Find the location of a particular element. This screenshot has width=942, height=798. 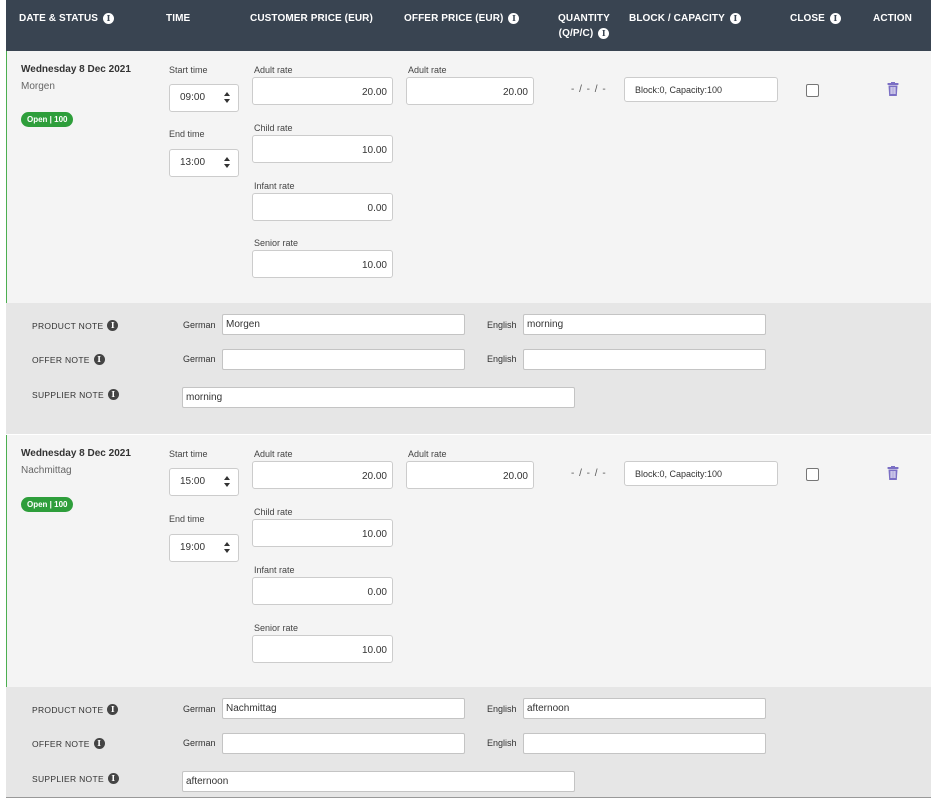

header-block-capacity: BLOCK / CAPACITY i is located at coordinates (685, 18).